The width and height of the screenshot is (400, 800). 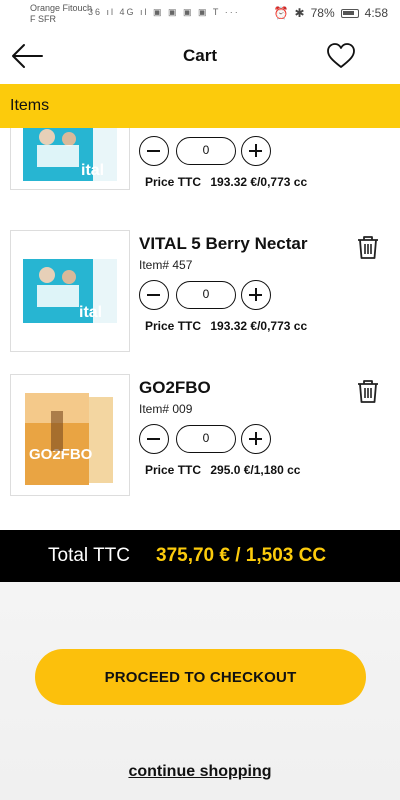 What do you see at coordinates (200, 106) in the screenshot?
I see `items-section-header: Items` at bounding box center [200, 106].